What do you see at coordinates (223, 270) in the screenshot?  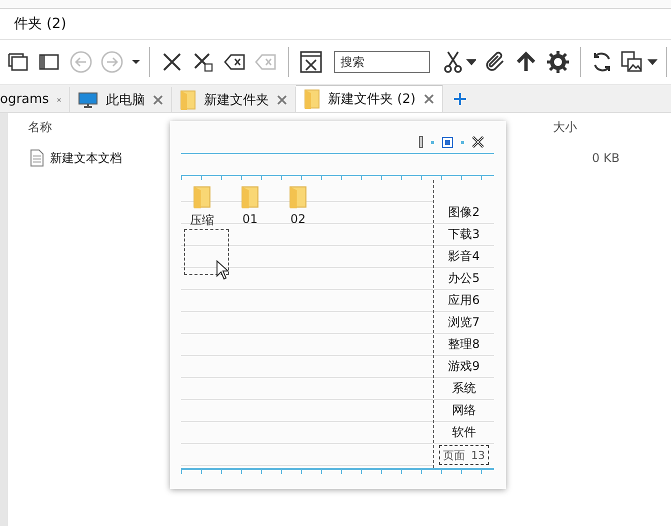 I see `cursor-icon` at bounding box center [223, 270].